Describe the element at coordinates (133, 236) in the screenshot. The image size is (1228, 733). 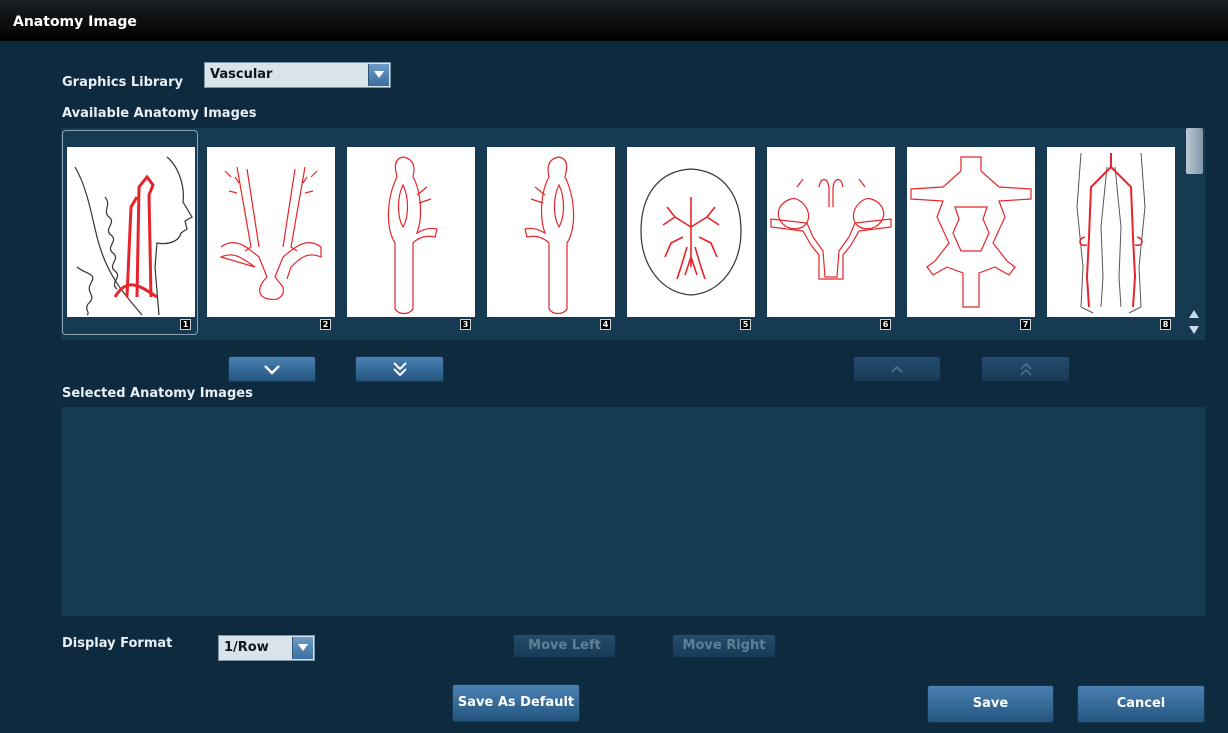
I see `carotid-neck-image` at that location.